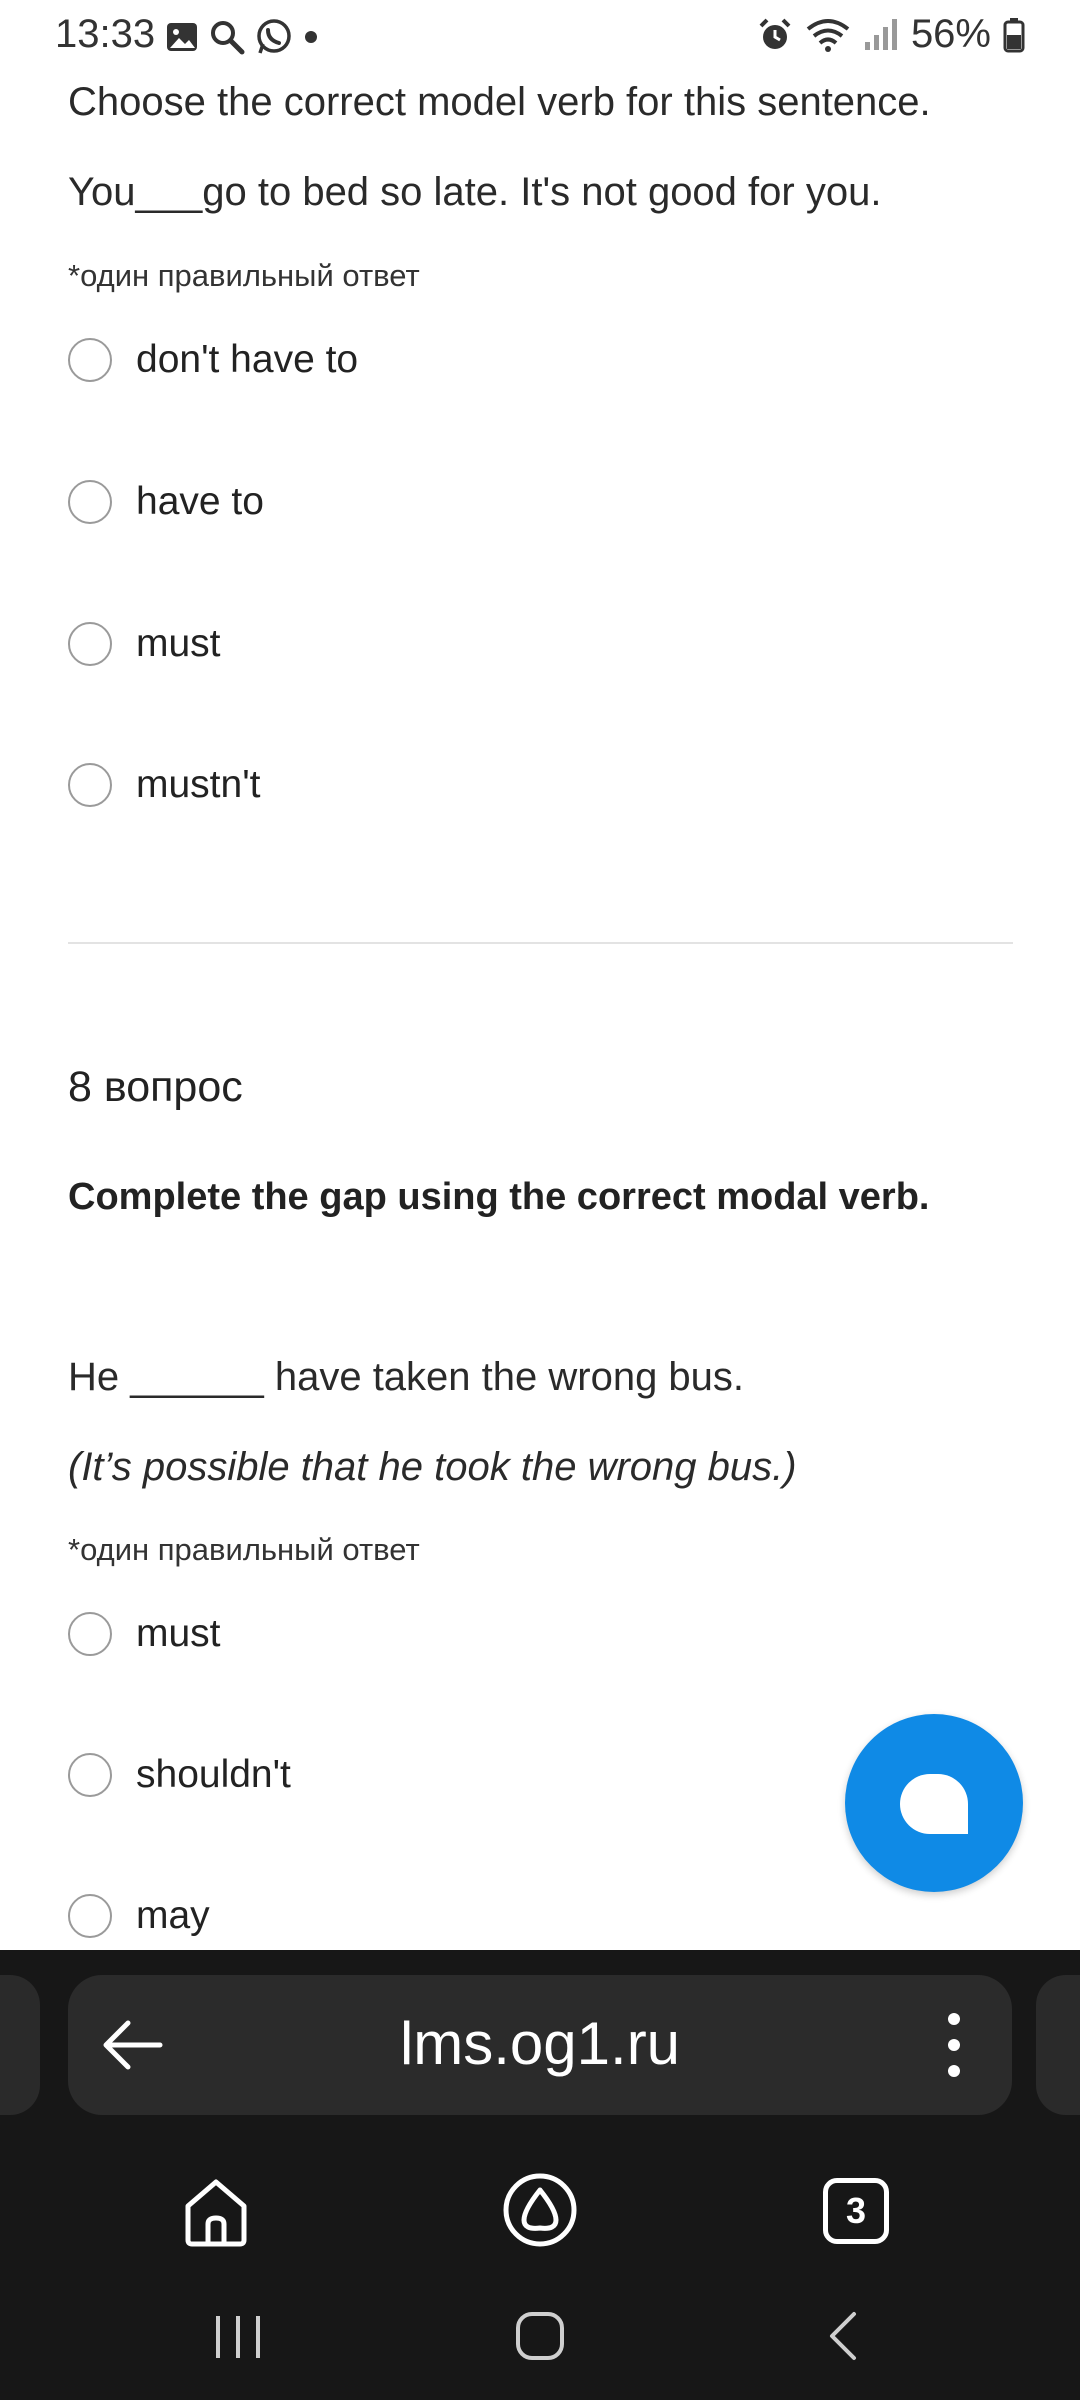  Describe the element at coordinates (540, 943) in the screenshot. I see `question-divider` at that location.